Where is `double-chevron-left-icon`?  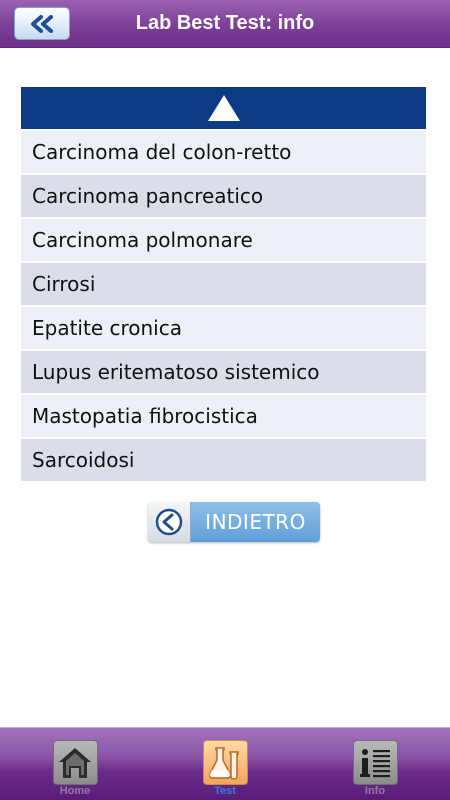
double-chevron-left-icon is located at coordinates (42, 23).